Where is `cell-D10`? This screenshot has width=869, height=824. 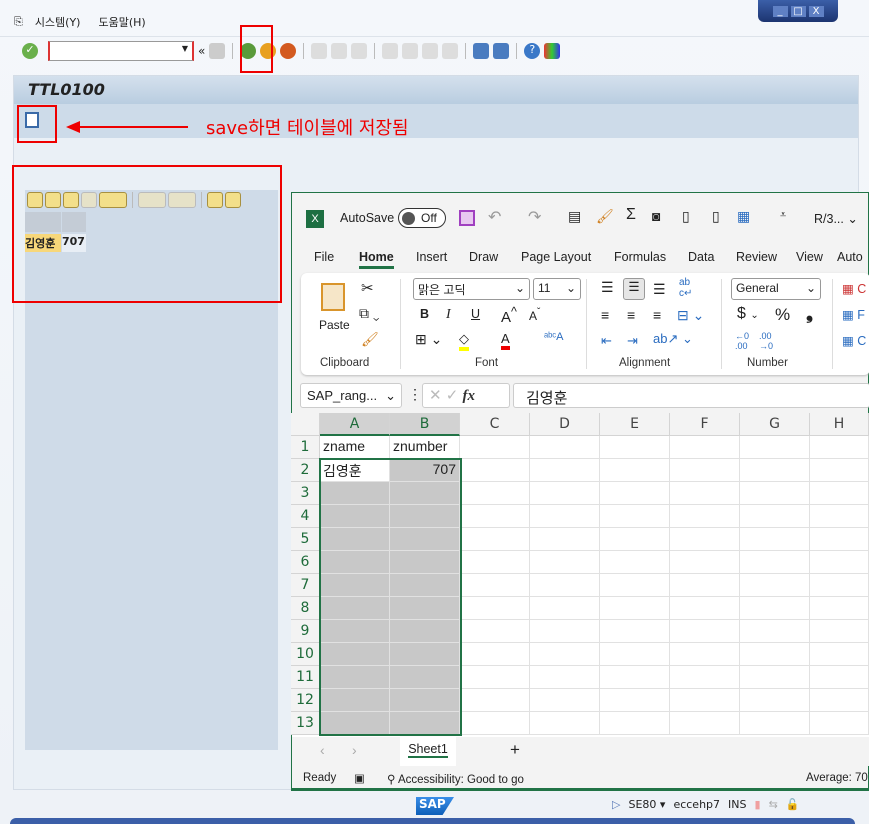
cell-D10 is located at coordinates (565, 654).